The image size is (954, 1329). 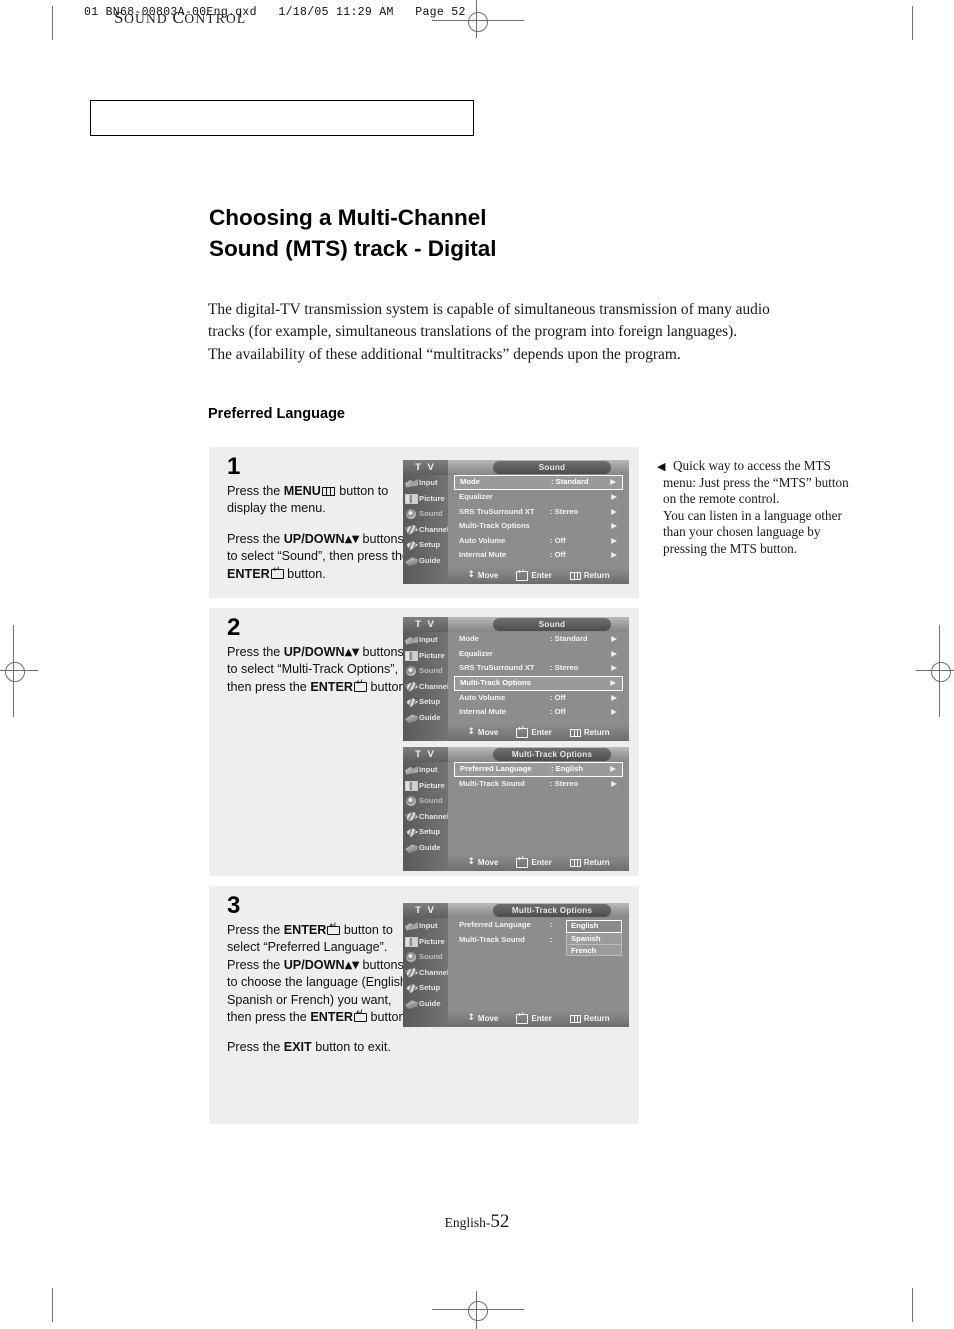 I want to click on row-label: Internal Mute, so click(x=483, y=711).